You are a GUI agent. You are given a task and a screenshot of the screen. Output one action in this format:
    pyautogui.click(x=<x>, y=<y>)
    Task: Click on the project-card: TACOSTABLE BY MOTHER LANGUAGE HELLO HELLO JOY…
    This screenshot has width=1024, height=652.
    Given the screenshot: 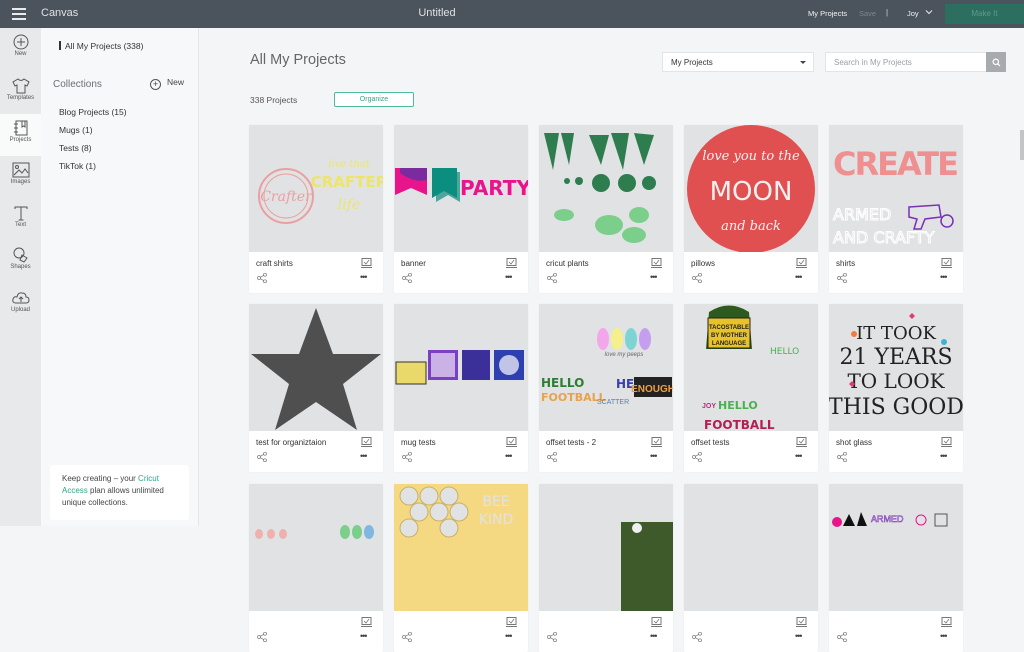 What is the action you would take?
    pyautogui.click(x=751, y=388)
    